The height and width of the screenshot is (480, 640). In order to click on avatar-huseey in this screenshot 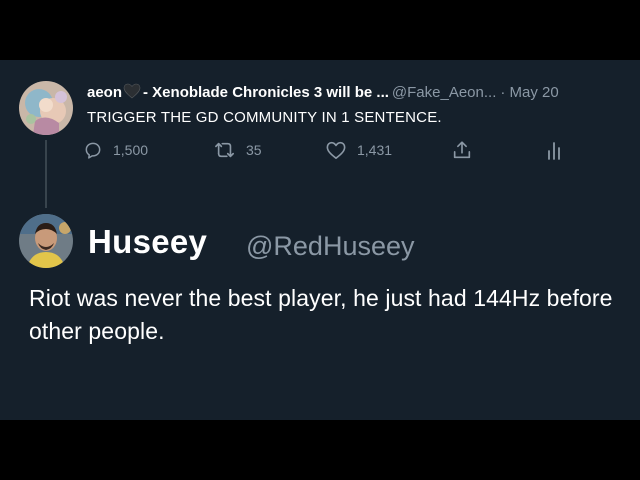, I will do `click(46, 241)`.